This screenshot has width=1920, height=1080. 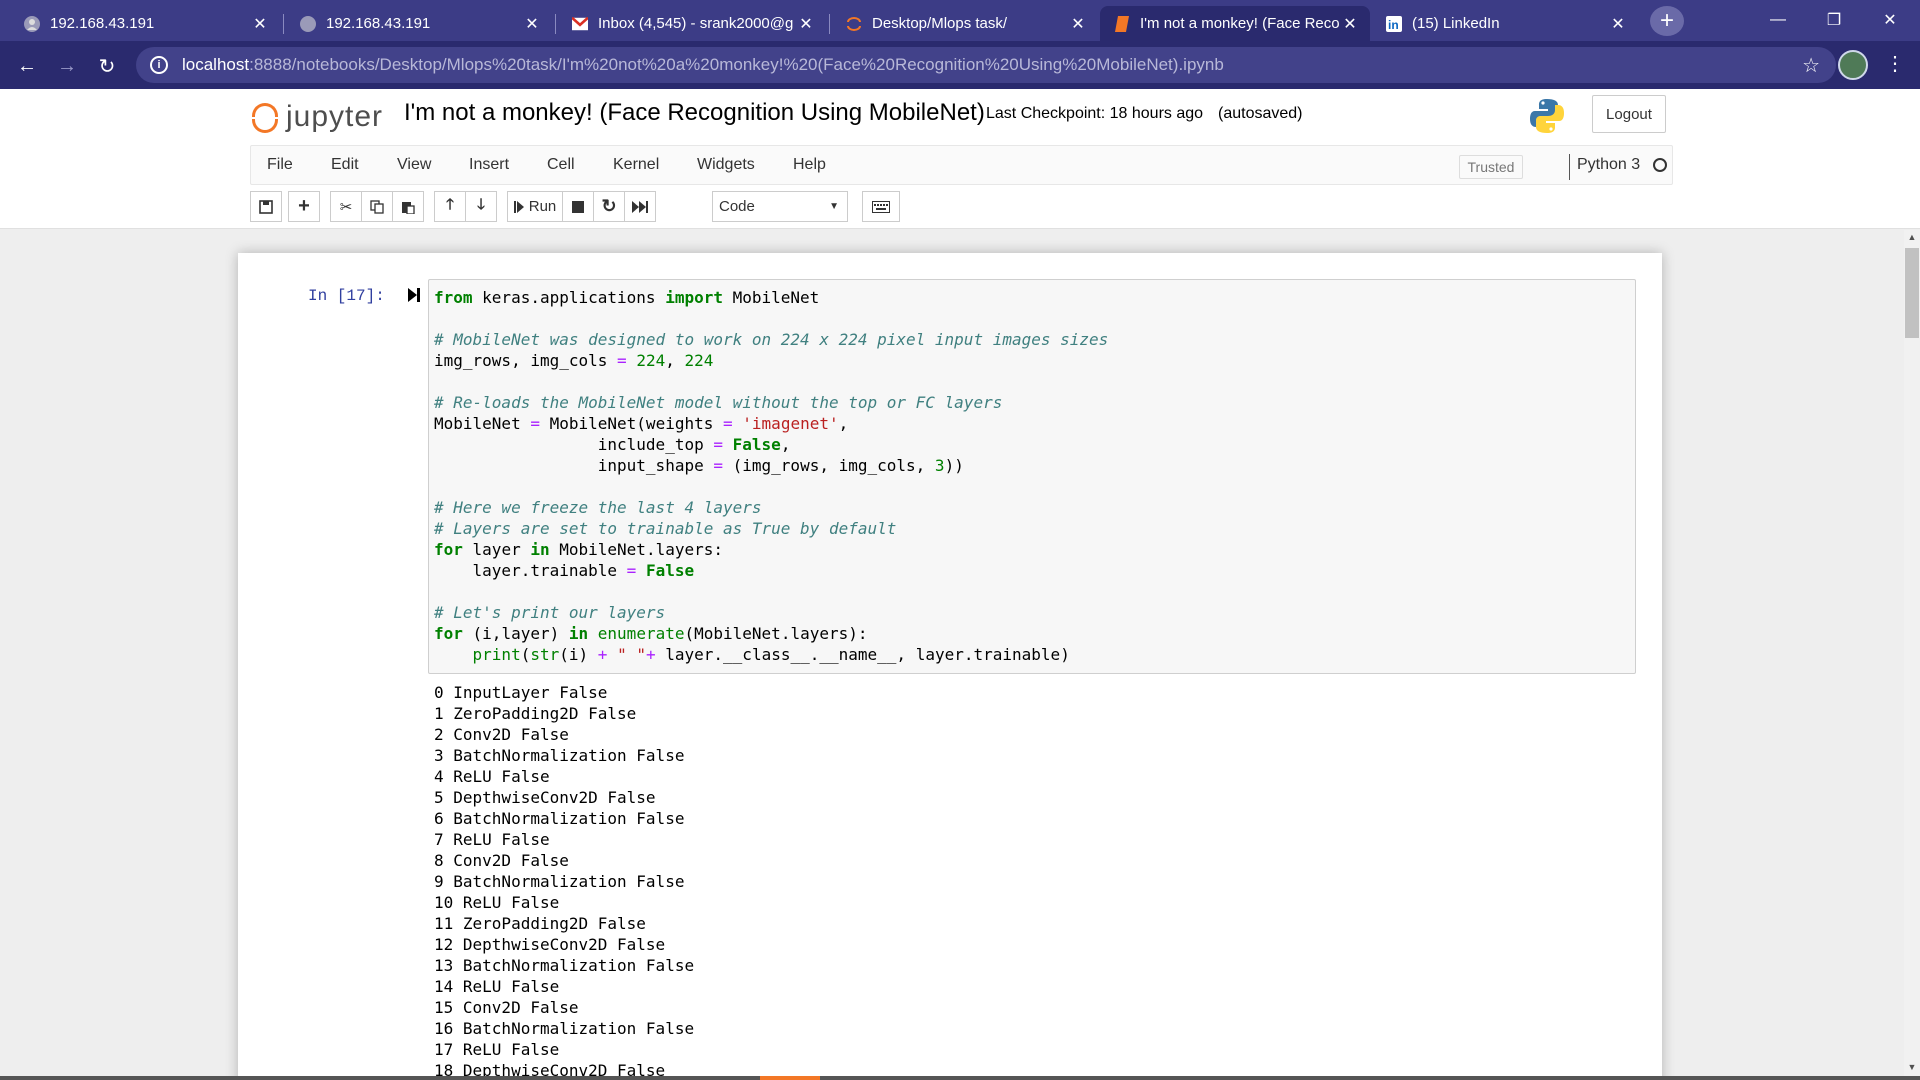 What do you see at coordinates (159, 65) in the screenshot?
I see `info-icon: i` at bounding box center [159, 65].